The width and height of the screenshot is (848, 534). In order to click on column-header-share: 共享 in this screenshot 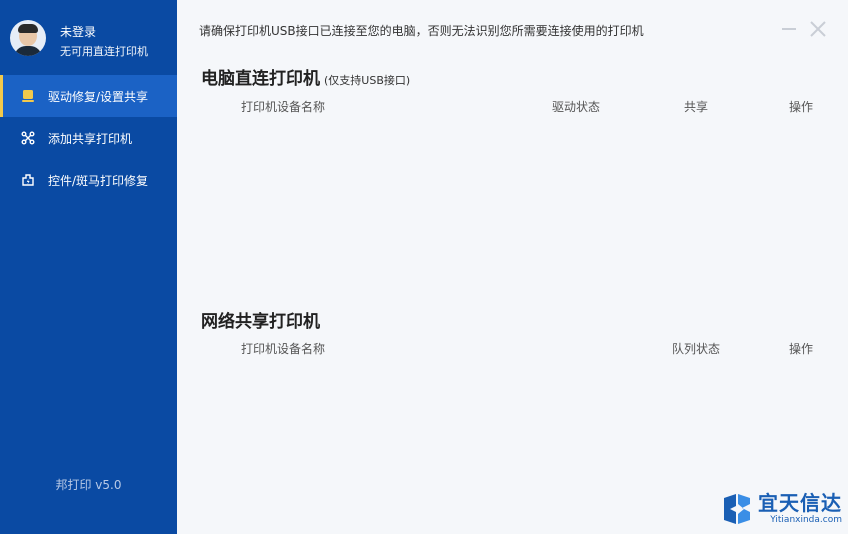, I will do `click(696, 107)`.